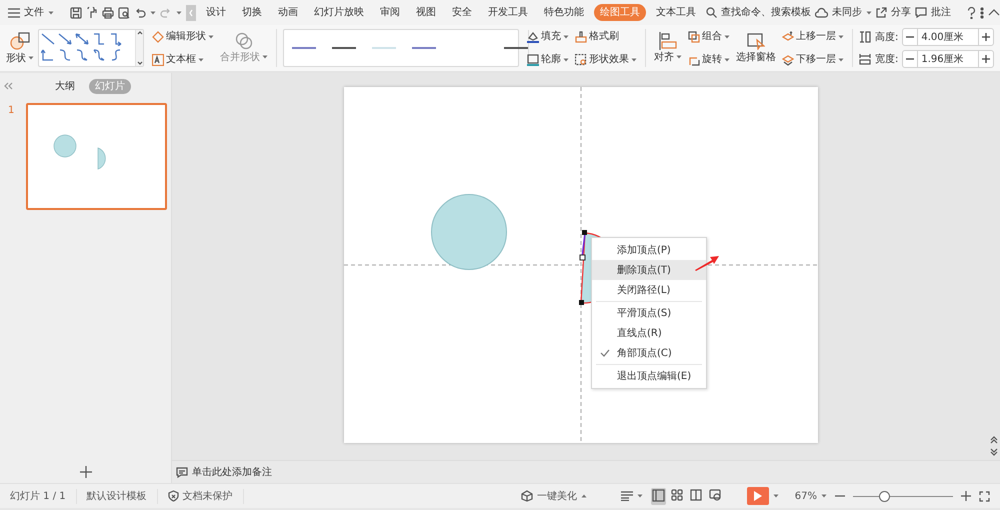 The image size is (1000, 510). Describe the element at coordinates (711, 12) in the screenshot. I see `search-icon` at that location.